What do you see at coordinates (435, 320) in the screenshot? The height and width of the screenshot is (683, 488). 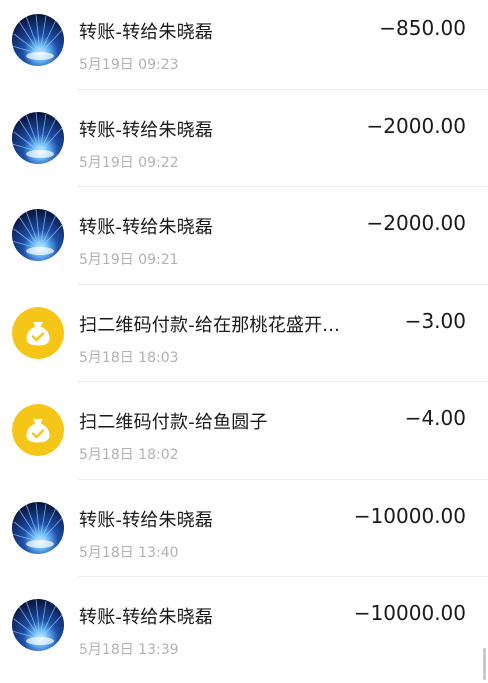 I see `transaction-amount: −3.00` at bounding box center [435, 320].